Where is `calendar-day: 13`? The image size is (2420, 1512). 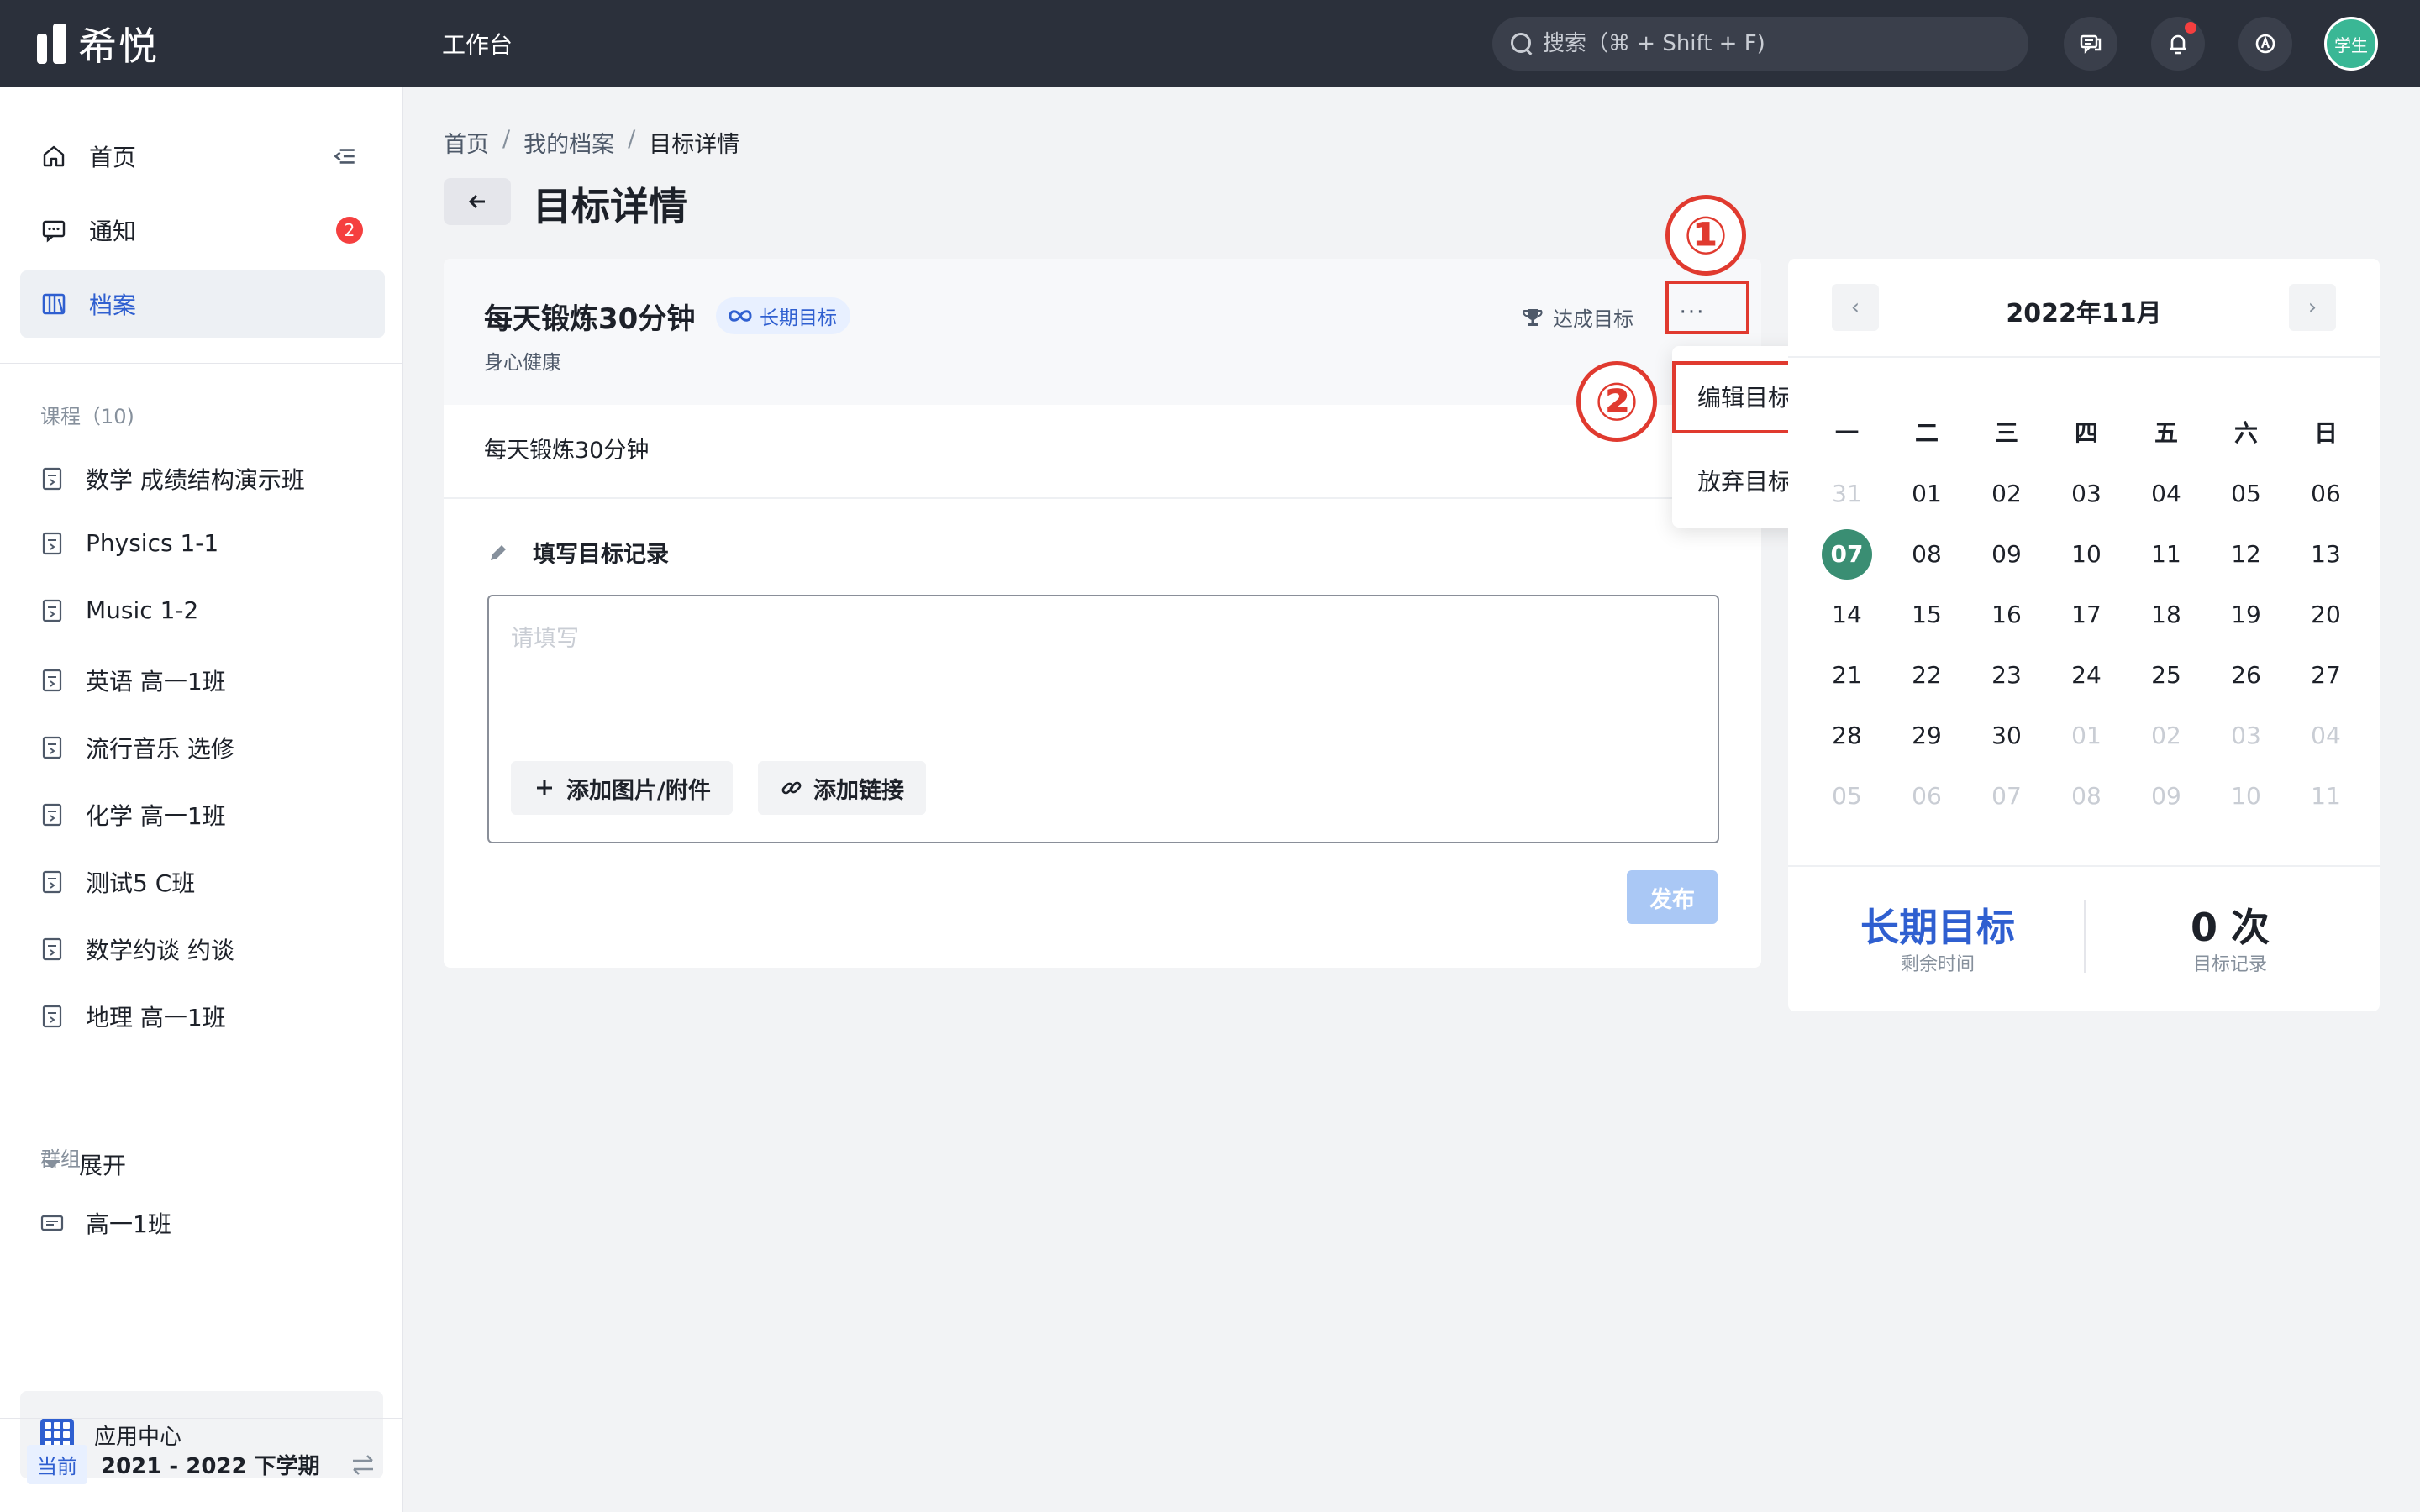
calendar-day: 13 is located at coordinates (2326, 554).